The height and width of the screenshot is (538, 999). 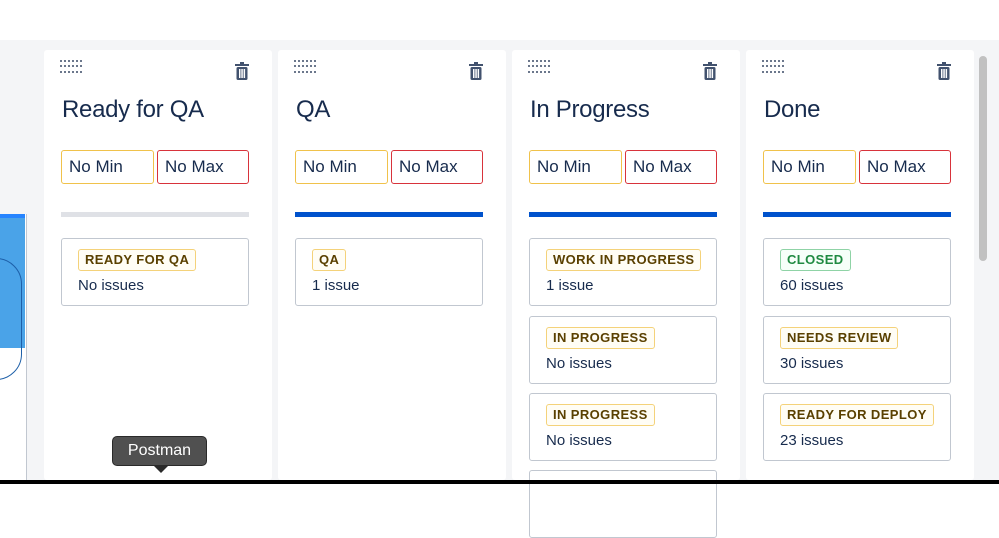 I want to click on status-lozenge: QA, so click(x=329, y=260).